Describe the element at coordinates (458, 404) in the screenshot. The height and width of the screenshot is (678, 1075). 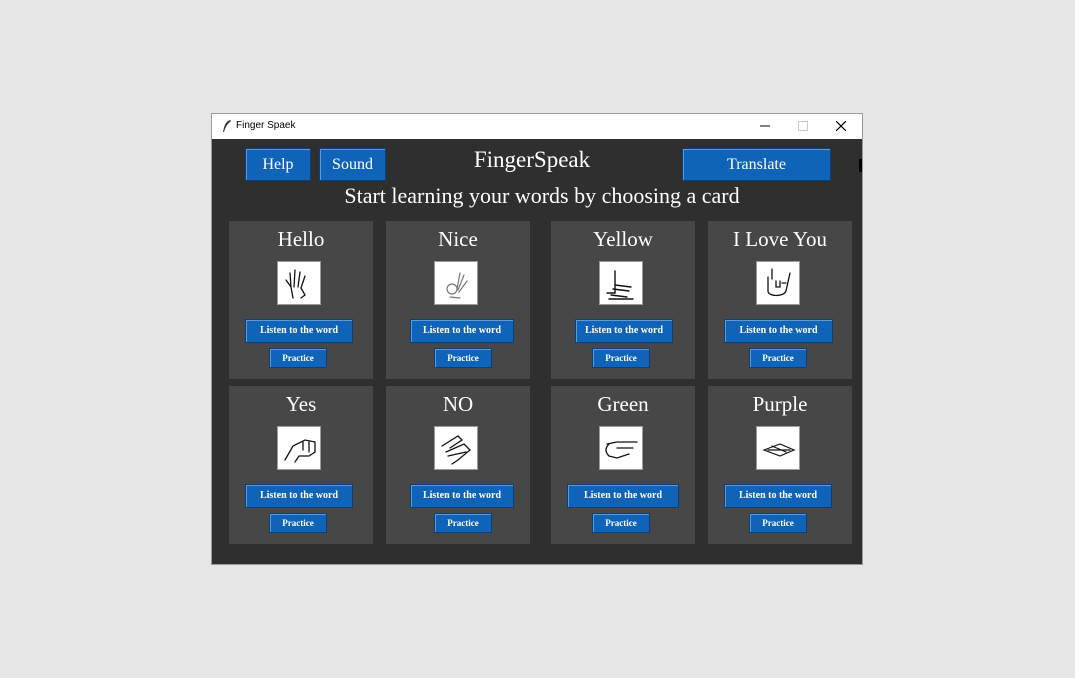
I see `card-title: NO` at that location.